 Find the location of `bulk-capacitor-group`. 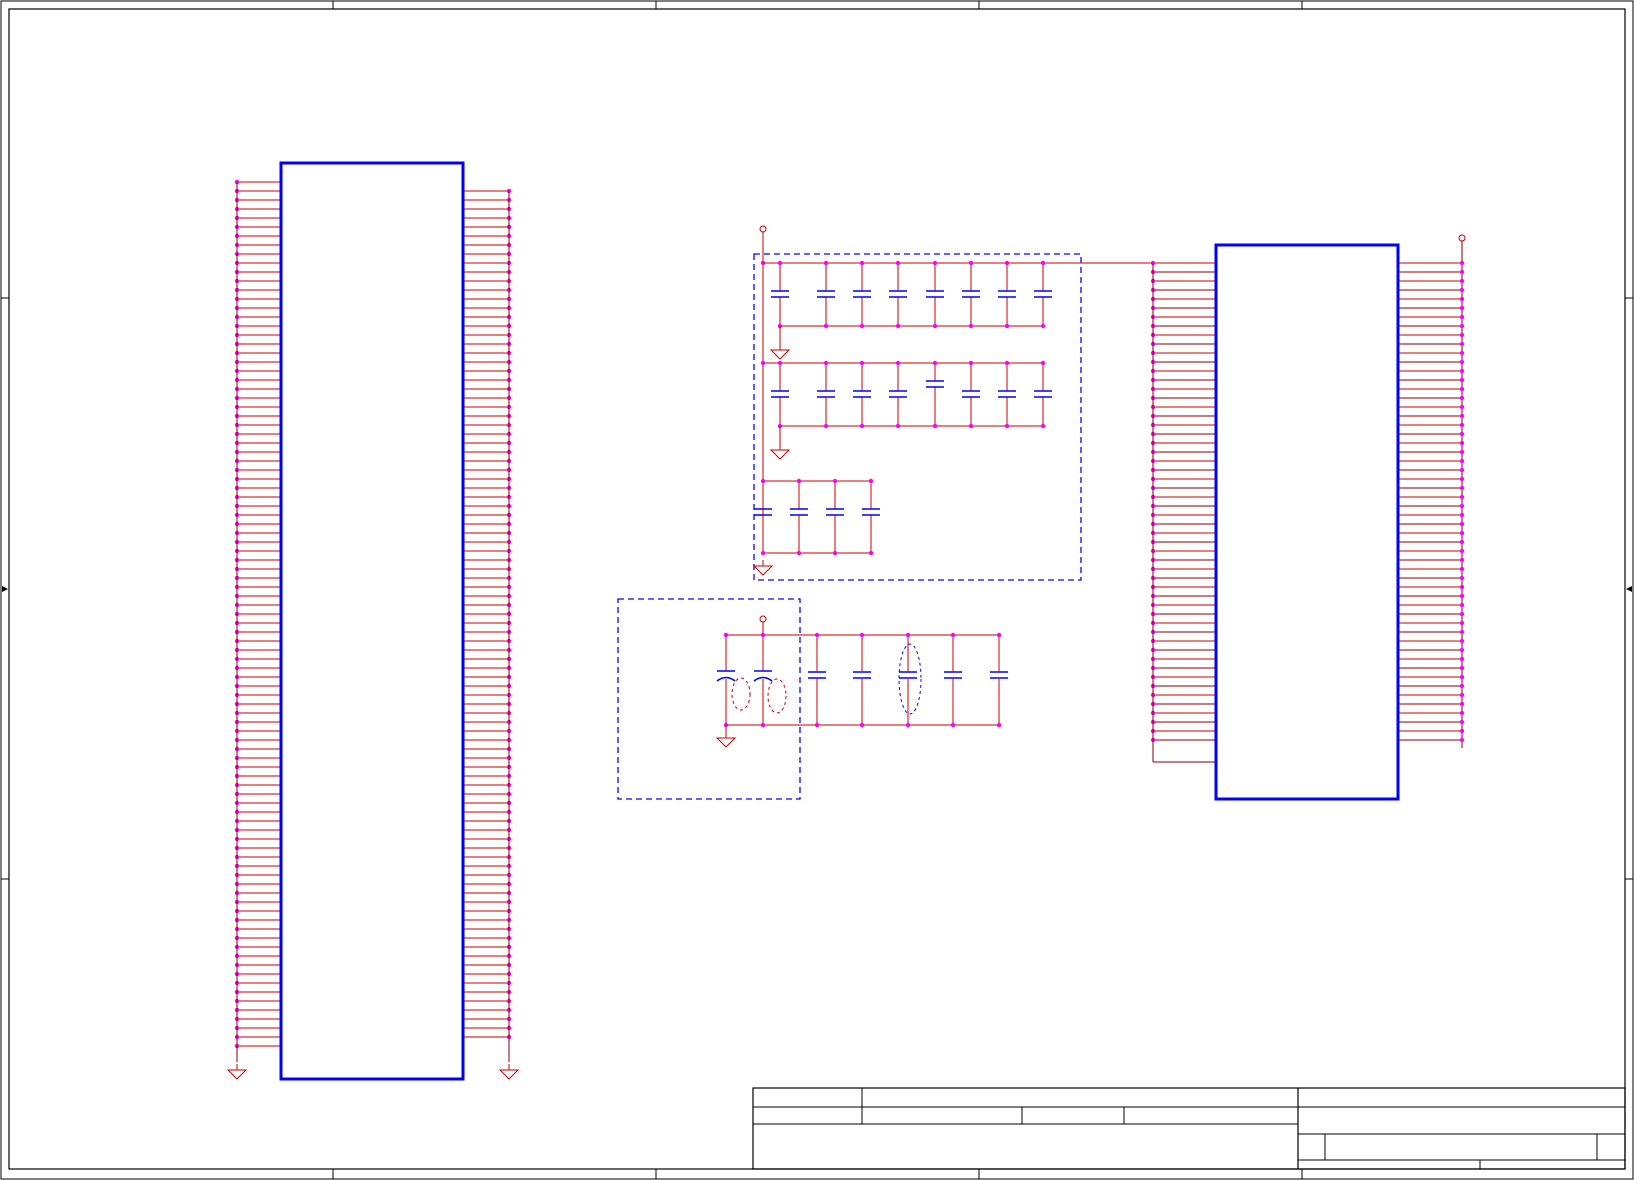

bulk-capacitor-group is located at coordinates (812, 699).